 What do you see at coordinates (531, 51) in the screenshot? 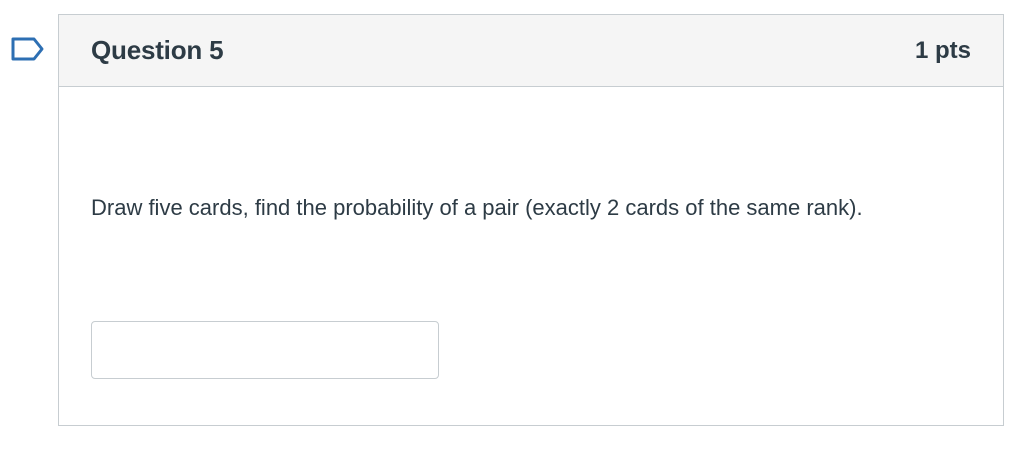
I see `question-header: Question 5 1 pts` at bounding box center [531, 51].